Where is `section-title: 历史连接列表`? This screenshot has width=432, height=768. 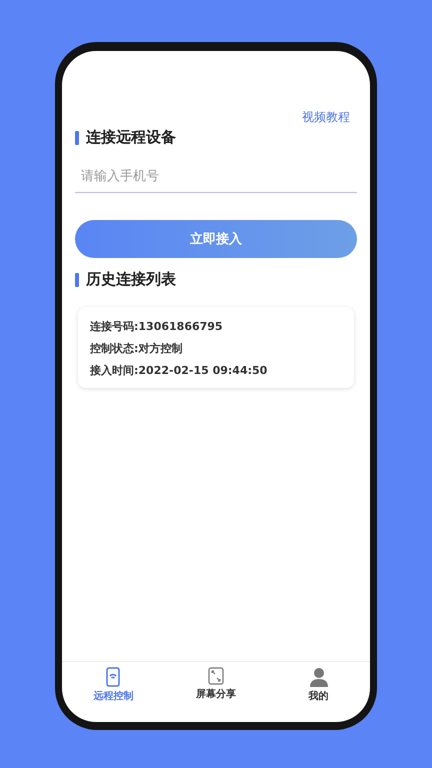 section-title: 历史连接列表 is located at coordinates (131, 279).